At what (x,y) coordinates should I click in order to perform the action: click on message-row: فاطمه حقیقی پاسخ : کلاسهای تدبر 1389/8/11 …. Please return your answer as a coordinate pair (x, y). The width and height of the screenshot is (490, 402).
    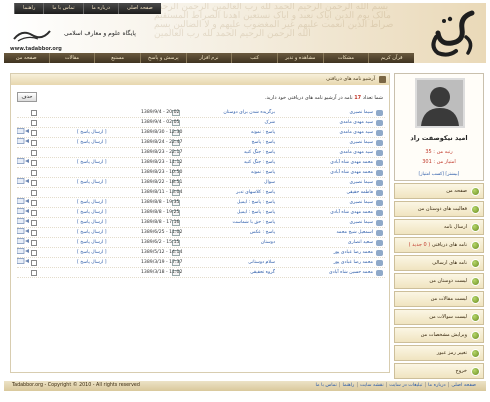
    Looking at the image, I should click on (201, 193).